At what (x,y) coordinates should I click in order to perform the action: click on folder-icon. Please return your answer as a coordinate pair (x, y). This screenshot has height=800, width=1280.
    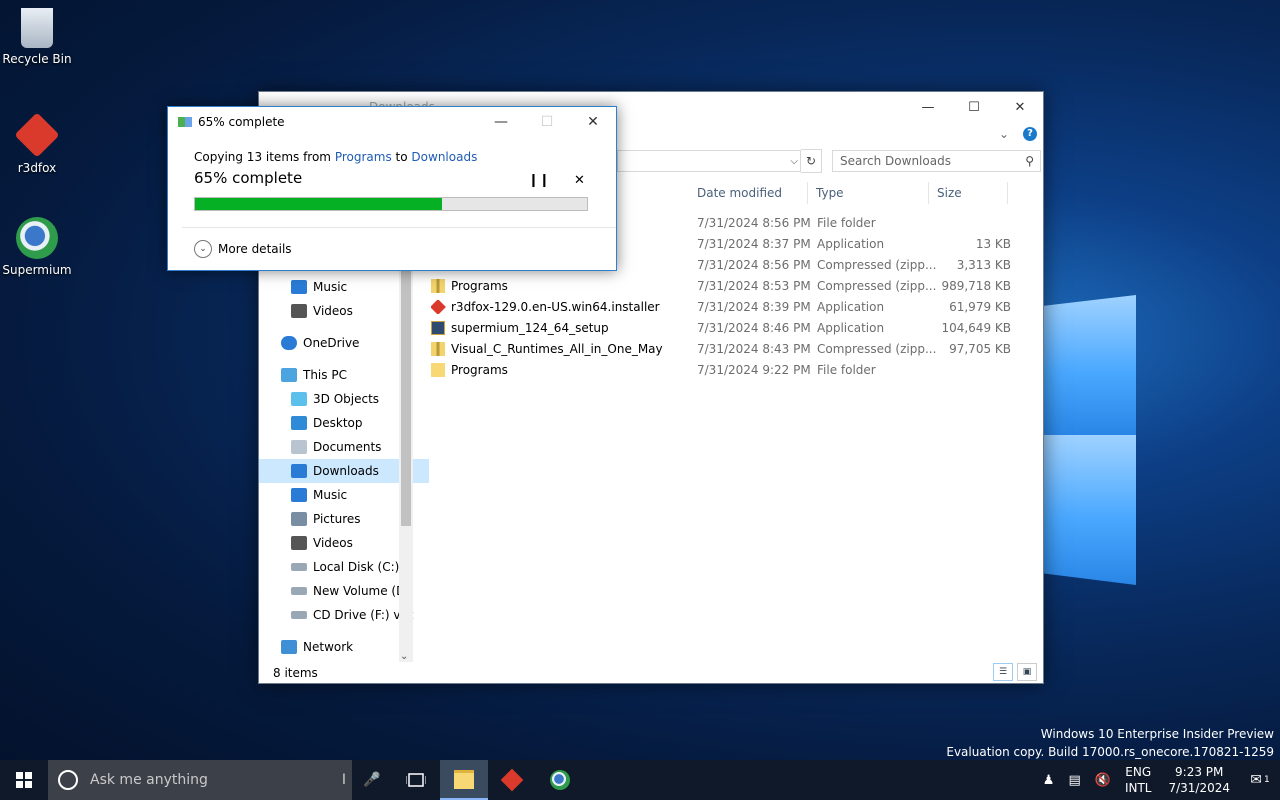
    Looking at the image, I should click on (438, 369).